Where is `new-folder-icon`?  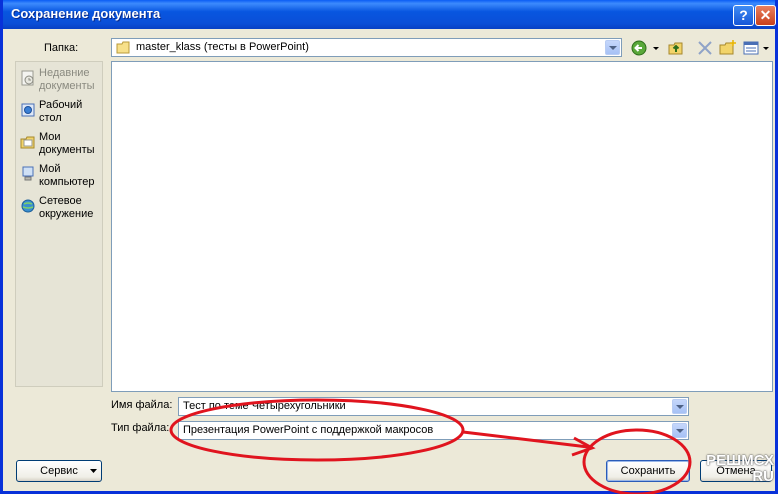 new-folder-icon is located at coordinates (728, 48).